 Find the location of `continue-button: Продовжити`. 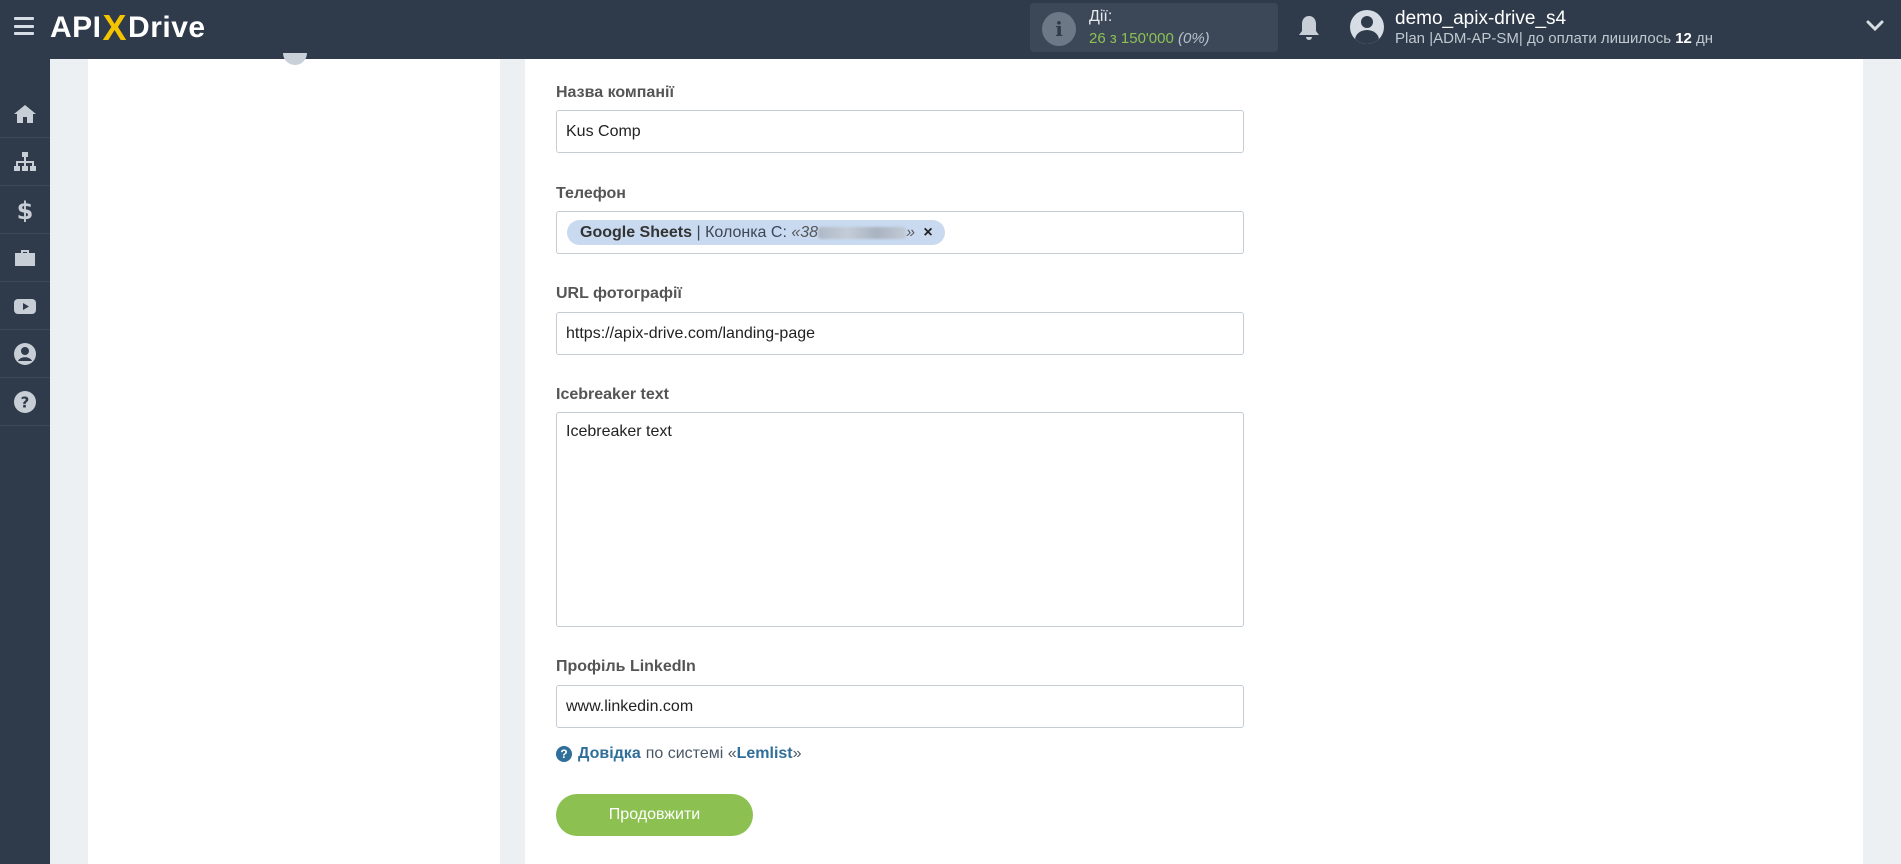

continue-button: Продовжити is located at coordinates (654, 815).